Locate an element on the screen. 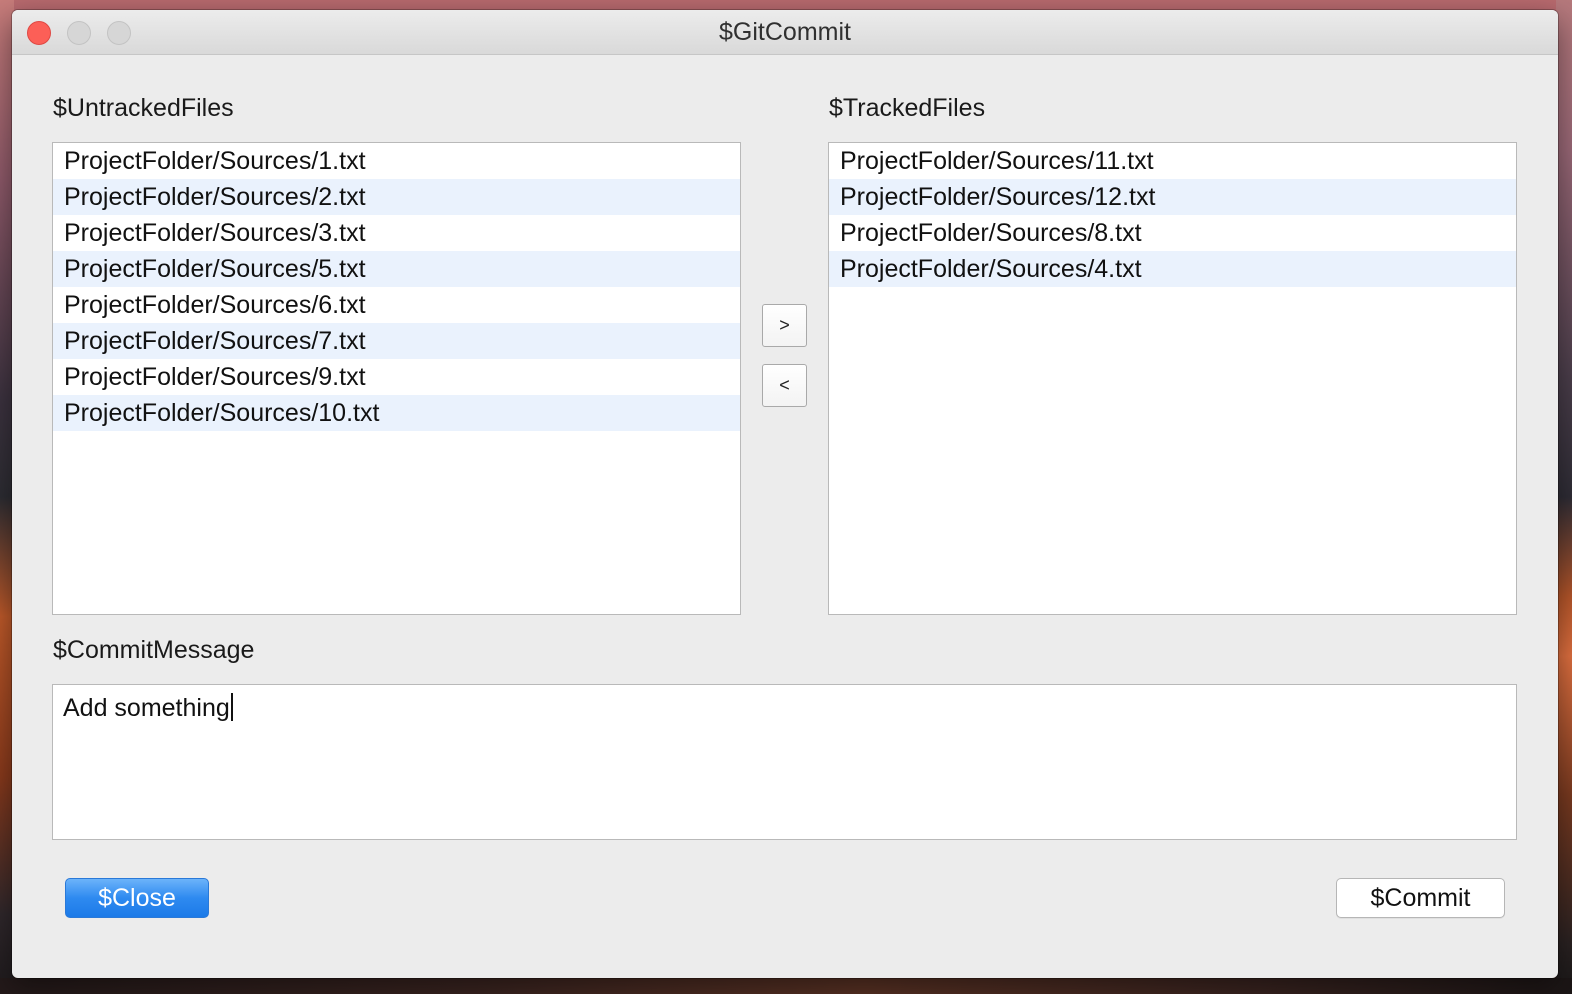  list-item: ProjectFolder/Sources/9.txt is located at coordinates (396, 377).